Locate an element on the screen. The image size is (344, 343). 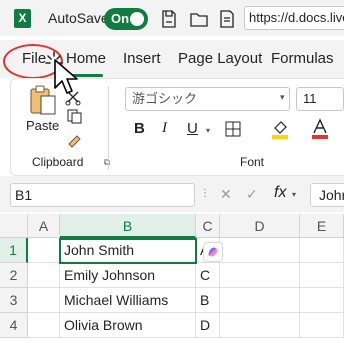
cell-a3 is located at coordinates (44, 300).